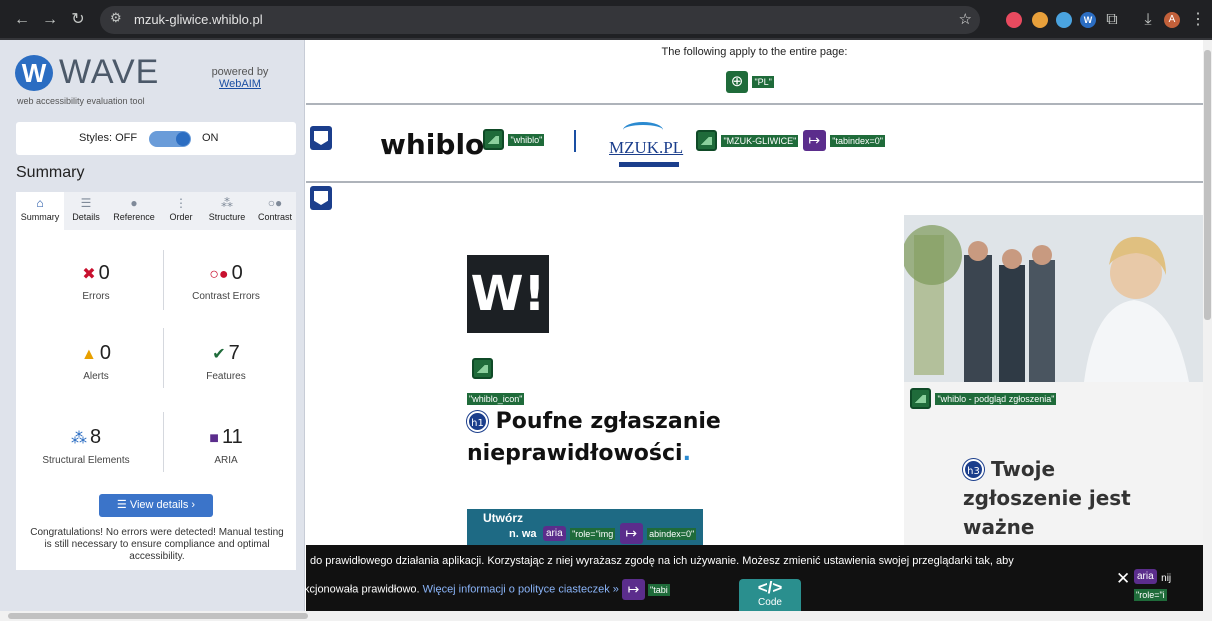 The width and height of the screenshot is (1212, 621). What do you see at coordinates (89, 354) in the screenshot?
I see `alert-icon: ▲` at bounding box center [89, 354].